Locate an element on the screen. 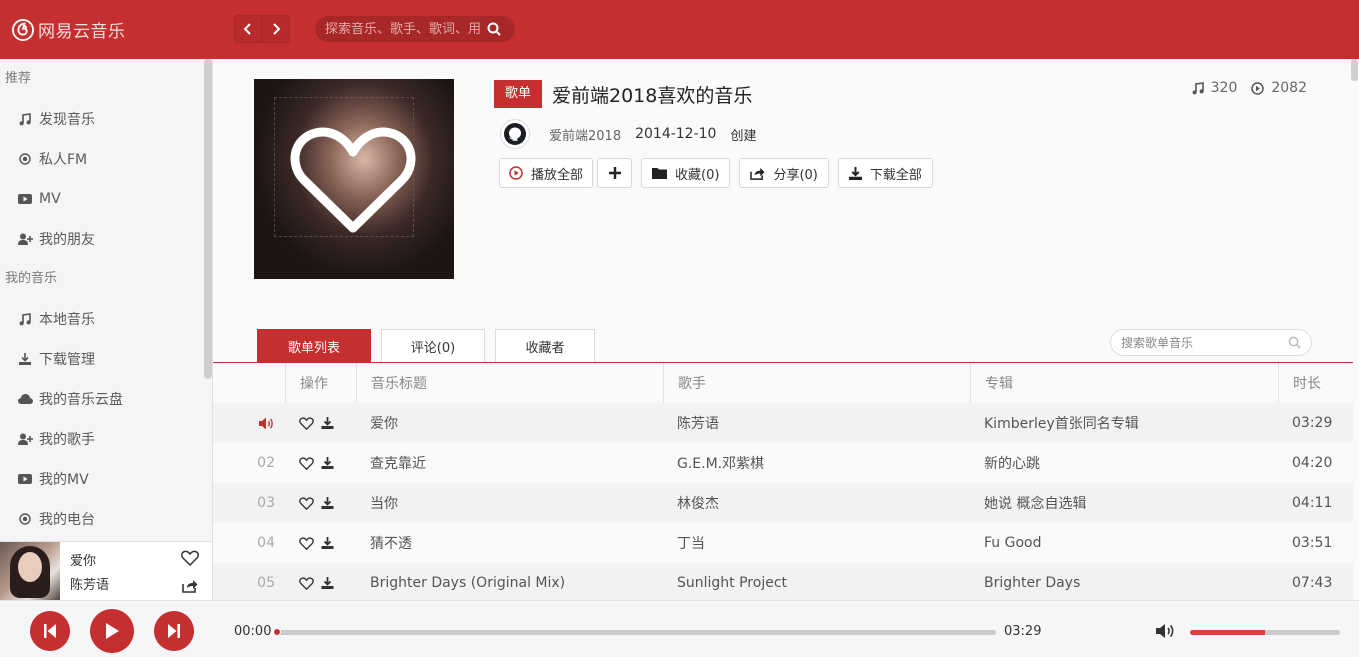 Image resolution: width=1359 pixels, height=657 pixels. share-button: 分享(0) is located at coordinates (784, 173).